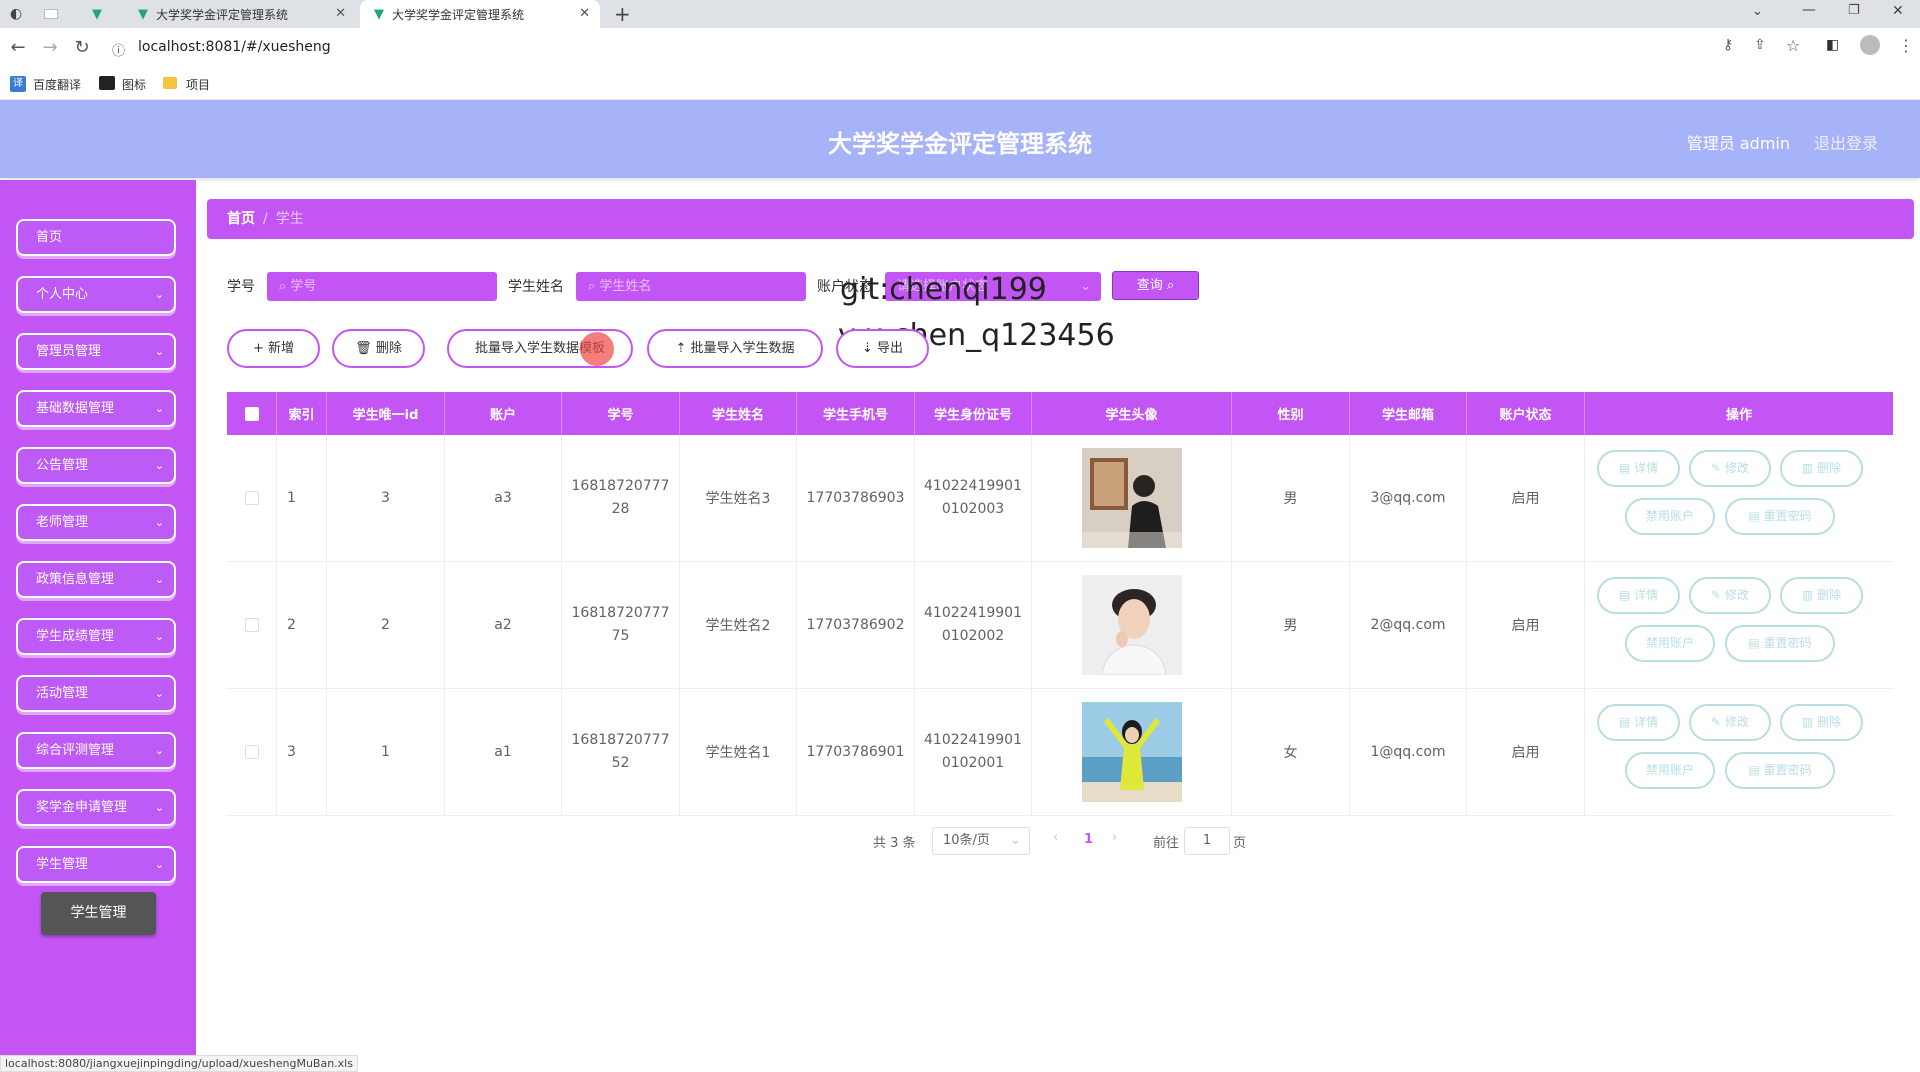  What do you see at coordinates (18, 48) in the screenshot?
I see `back-icon: ←` at bounding box center [18, 48].